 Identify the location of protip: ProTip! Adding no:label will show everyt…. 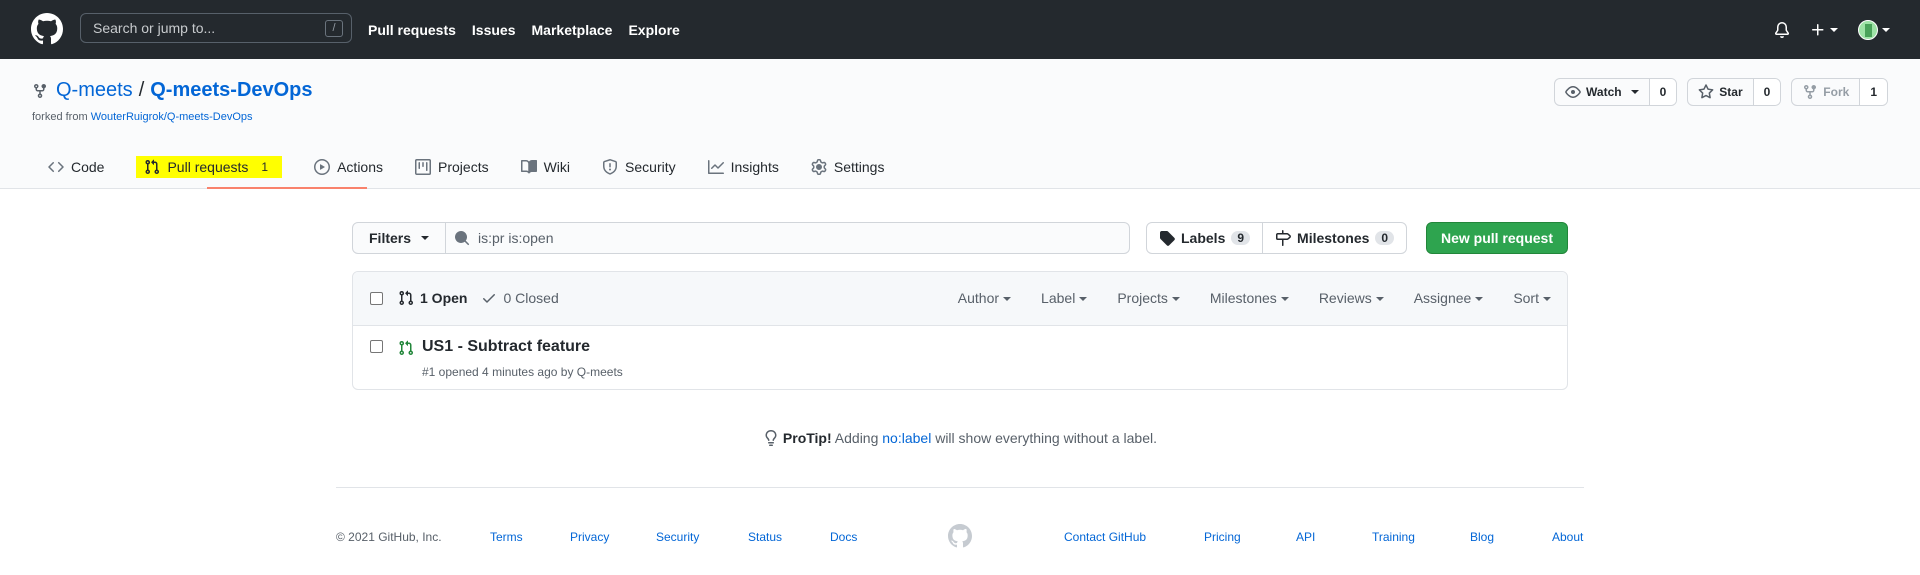
(960, 438).